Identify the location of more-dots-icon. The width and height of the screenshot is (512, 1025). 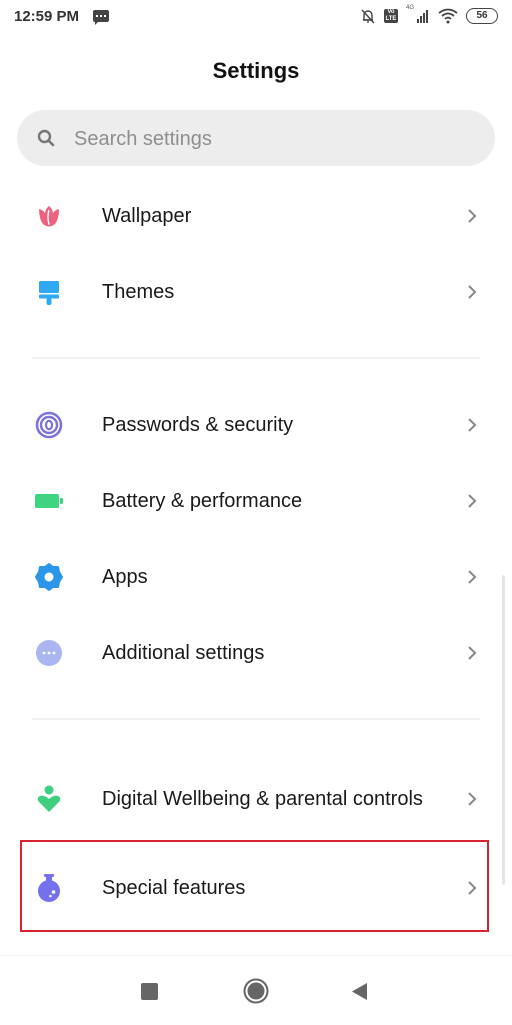
(49, 653).